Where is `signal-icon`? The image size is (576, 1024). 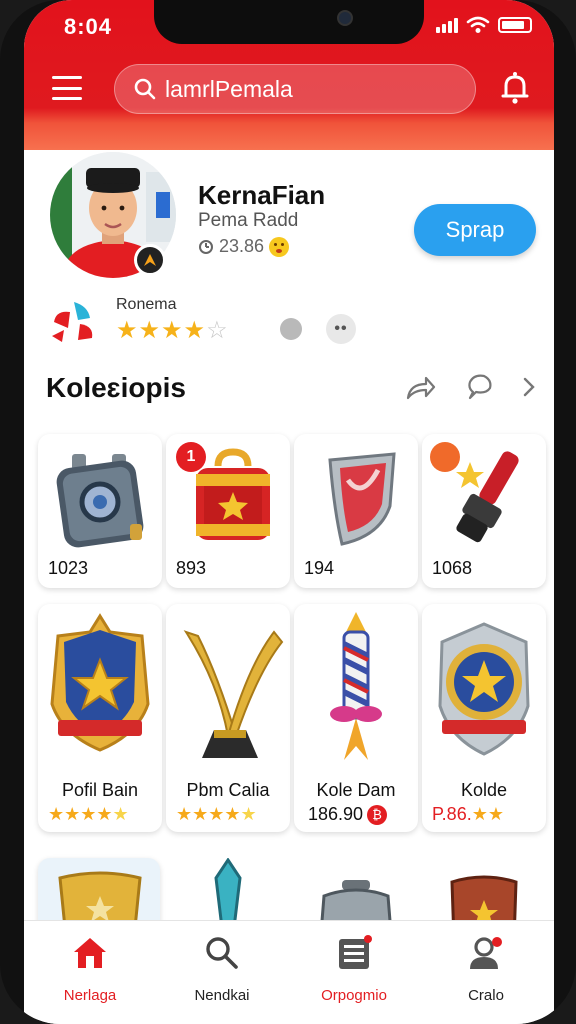
signal-icon is located at coordinates (447, 25).